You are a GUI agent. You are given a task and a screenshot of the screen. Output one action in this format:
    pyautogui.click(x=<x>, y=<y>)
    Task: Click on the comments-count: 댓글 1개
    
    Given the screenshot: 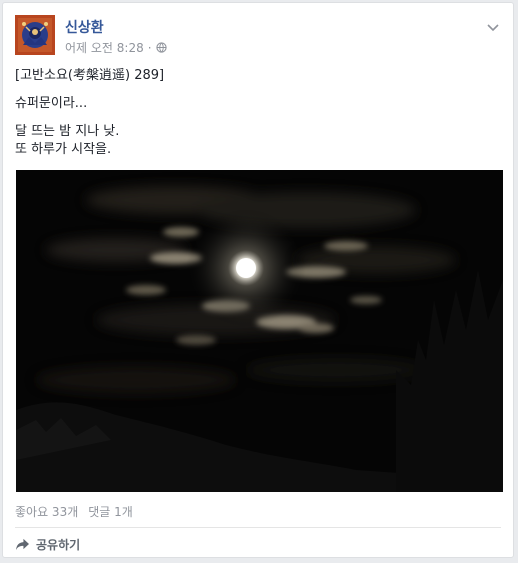 What is the action you would take?
    pyautogui.click(x=110, y=511)
    